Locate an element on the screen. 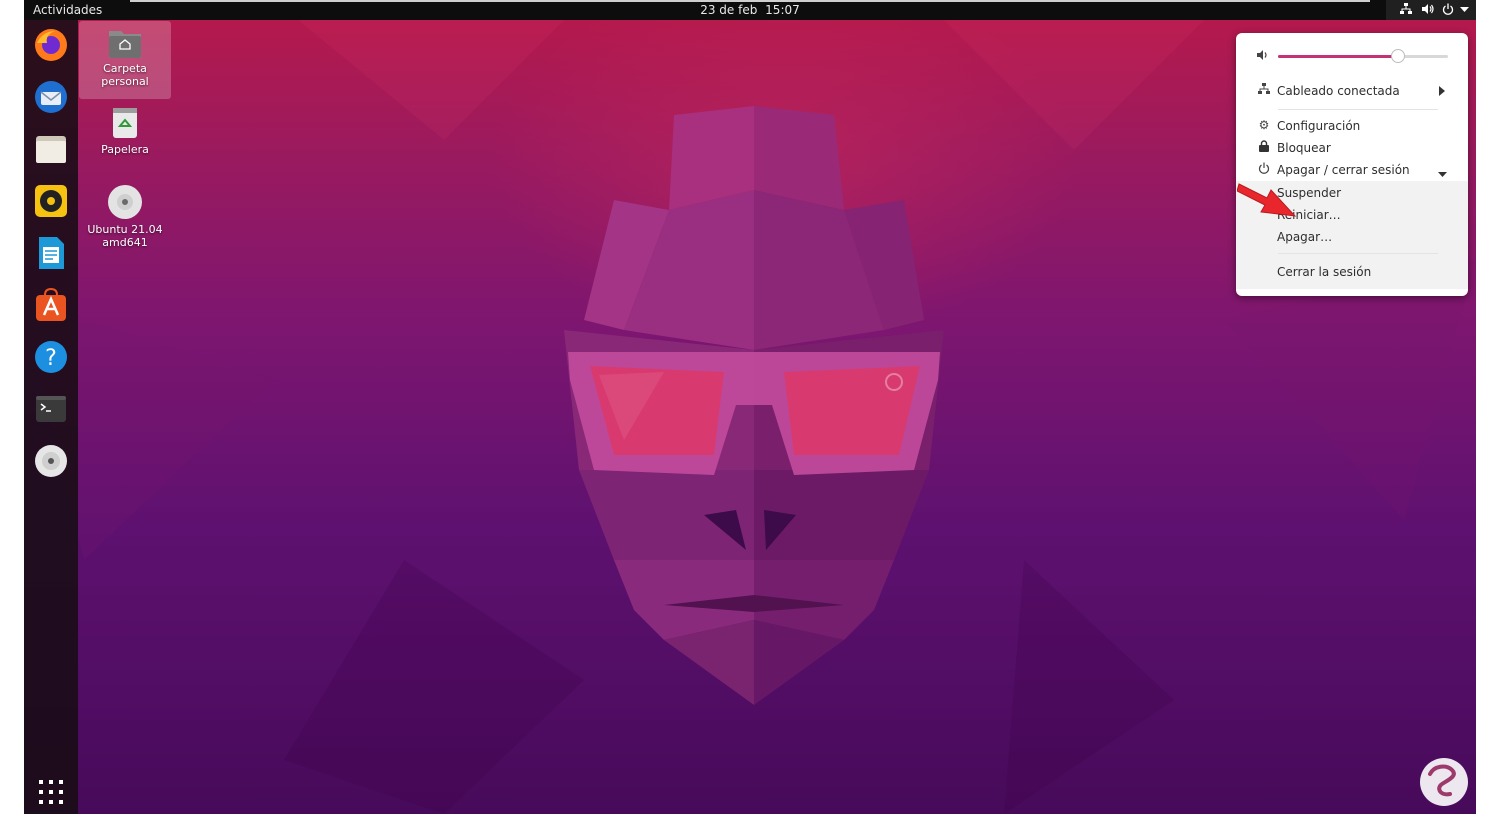 This screenshot has width=1500, height=814. dock: ? is located at coordinates (51, 417).